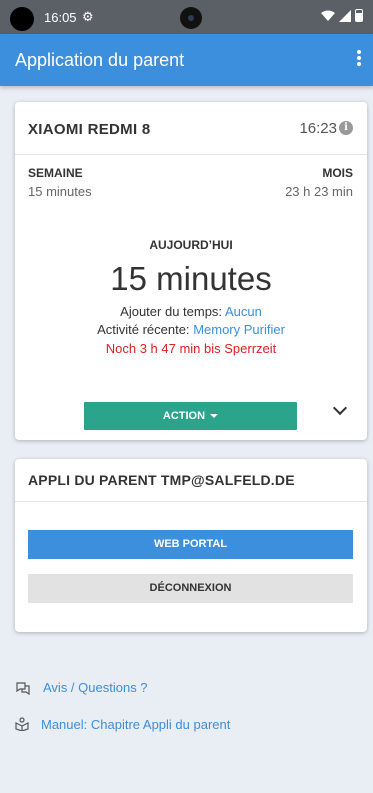 The height and width of the screenshot is (793, 373). Describe the element at coordinates (214, 416) in the screenshot. I see `caret-down-icon` at that location.